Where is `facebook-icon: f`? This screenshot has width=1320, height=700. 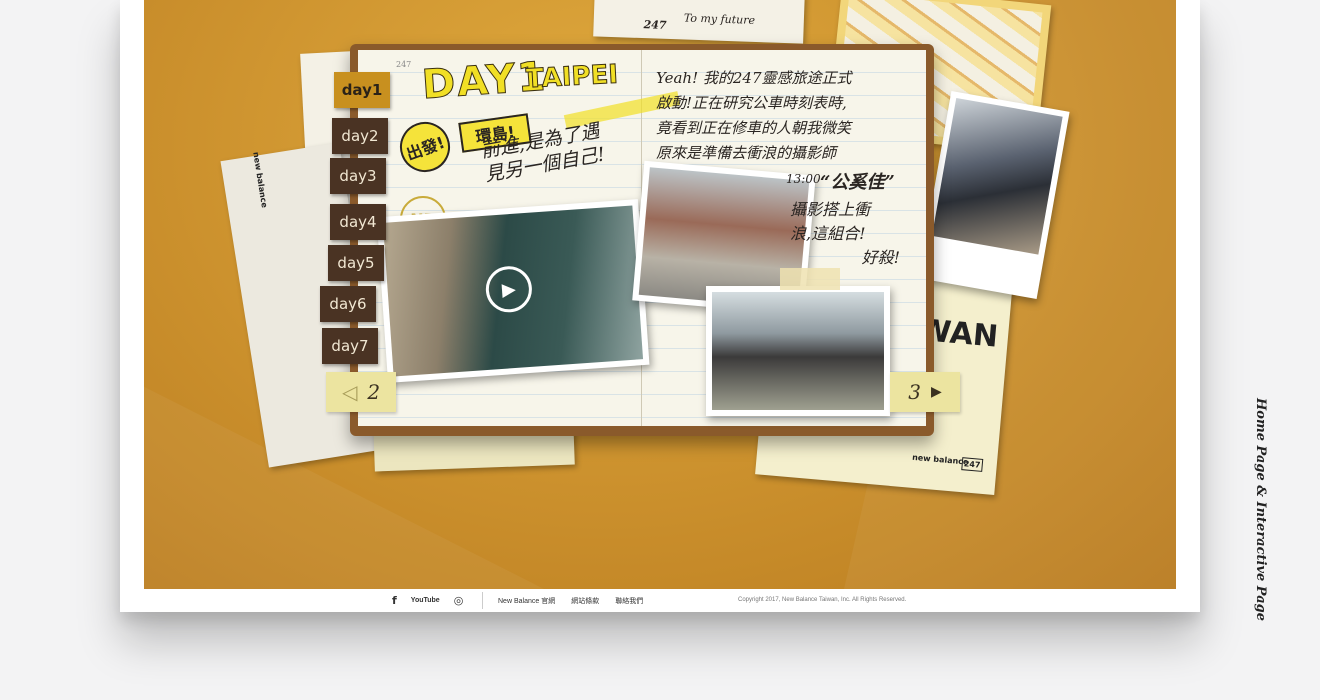 facebook-icon: f is located at coordinates (394, 600).